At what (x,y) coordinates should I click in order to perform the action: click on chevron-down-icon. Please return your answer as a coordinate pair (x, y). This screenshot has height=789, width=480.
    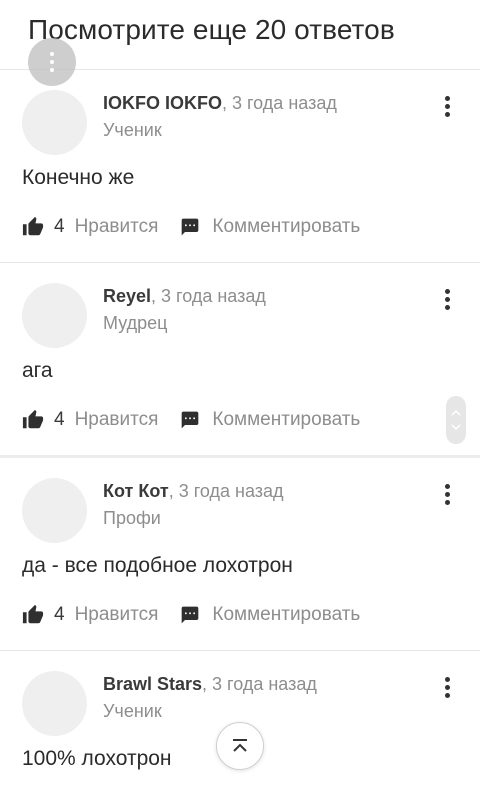
    Looking at the image, I should click on (456, 427).